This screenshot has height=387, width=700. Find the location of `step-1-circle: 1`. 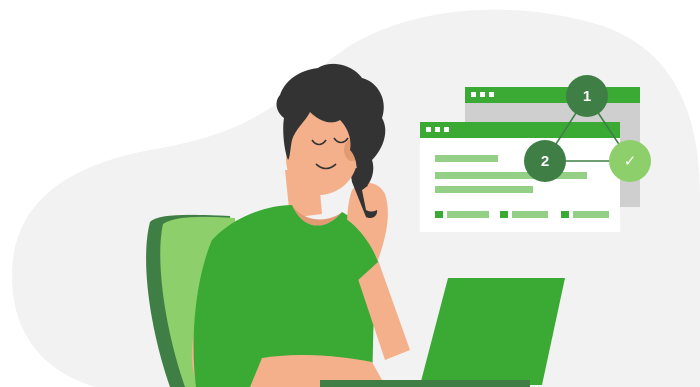

step-1-circle: 1 is located at coordinates (587, 96).